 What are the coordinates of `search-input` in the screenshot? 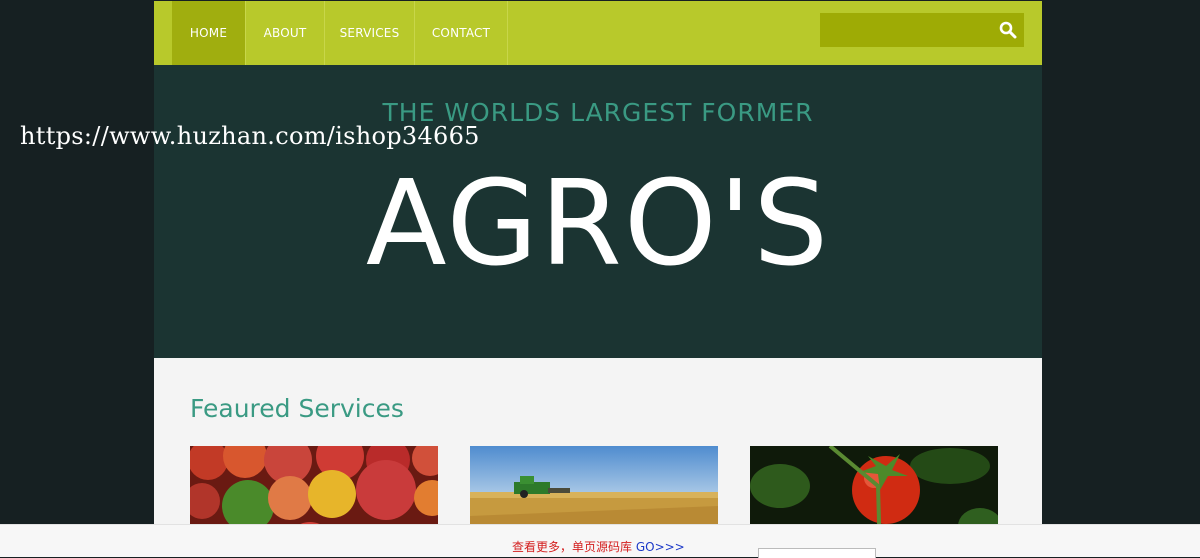 It's located at (900, 30).